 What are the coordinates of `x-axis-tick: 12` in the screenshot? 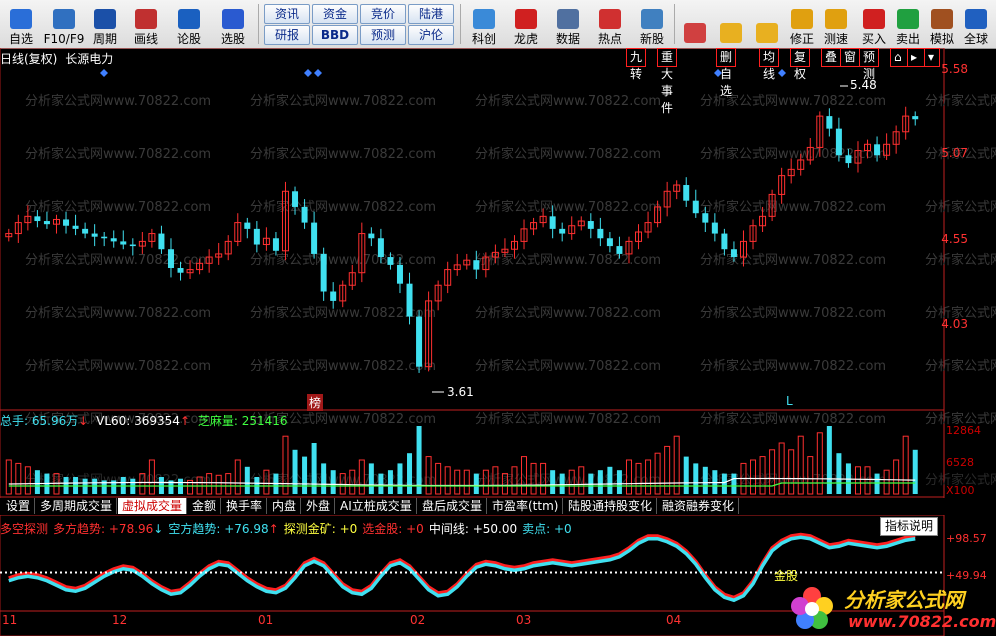 It's located at (120, 620).